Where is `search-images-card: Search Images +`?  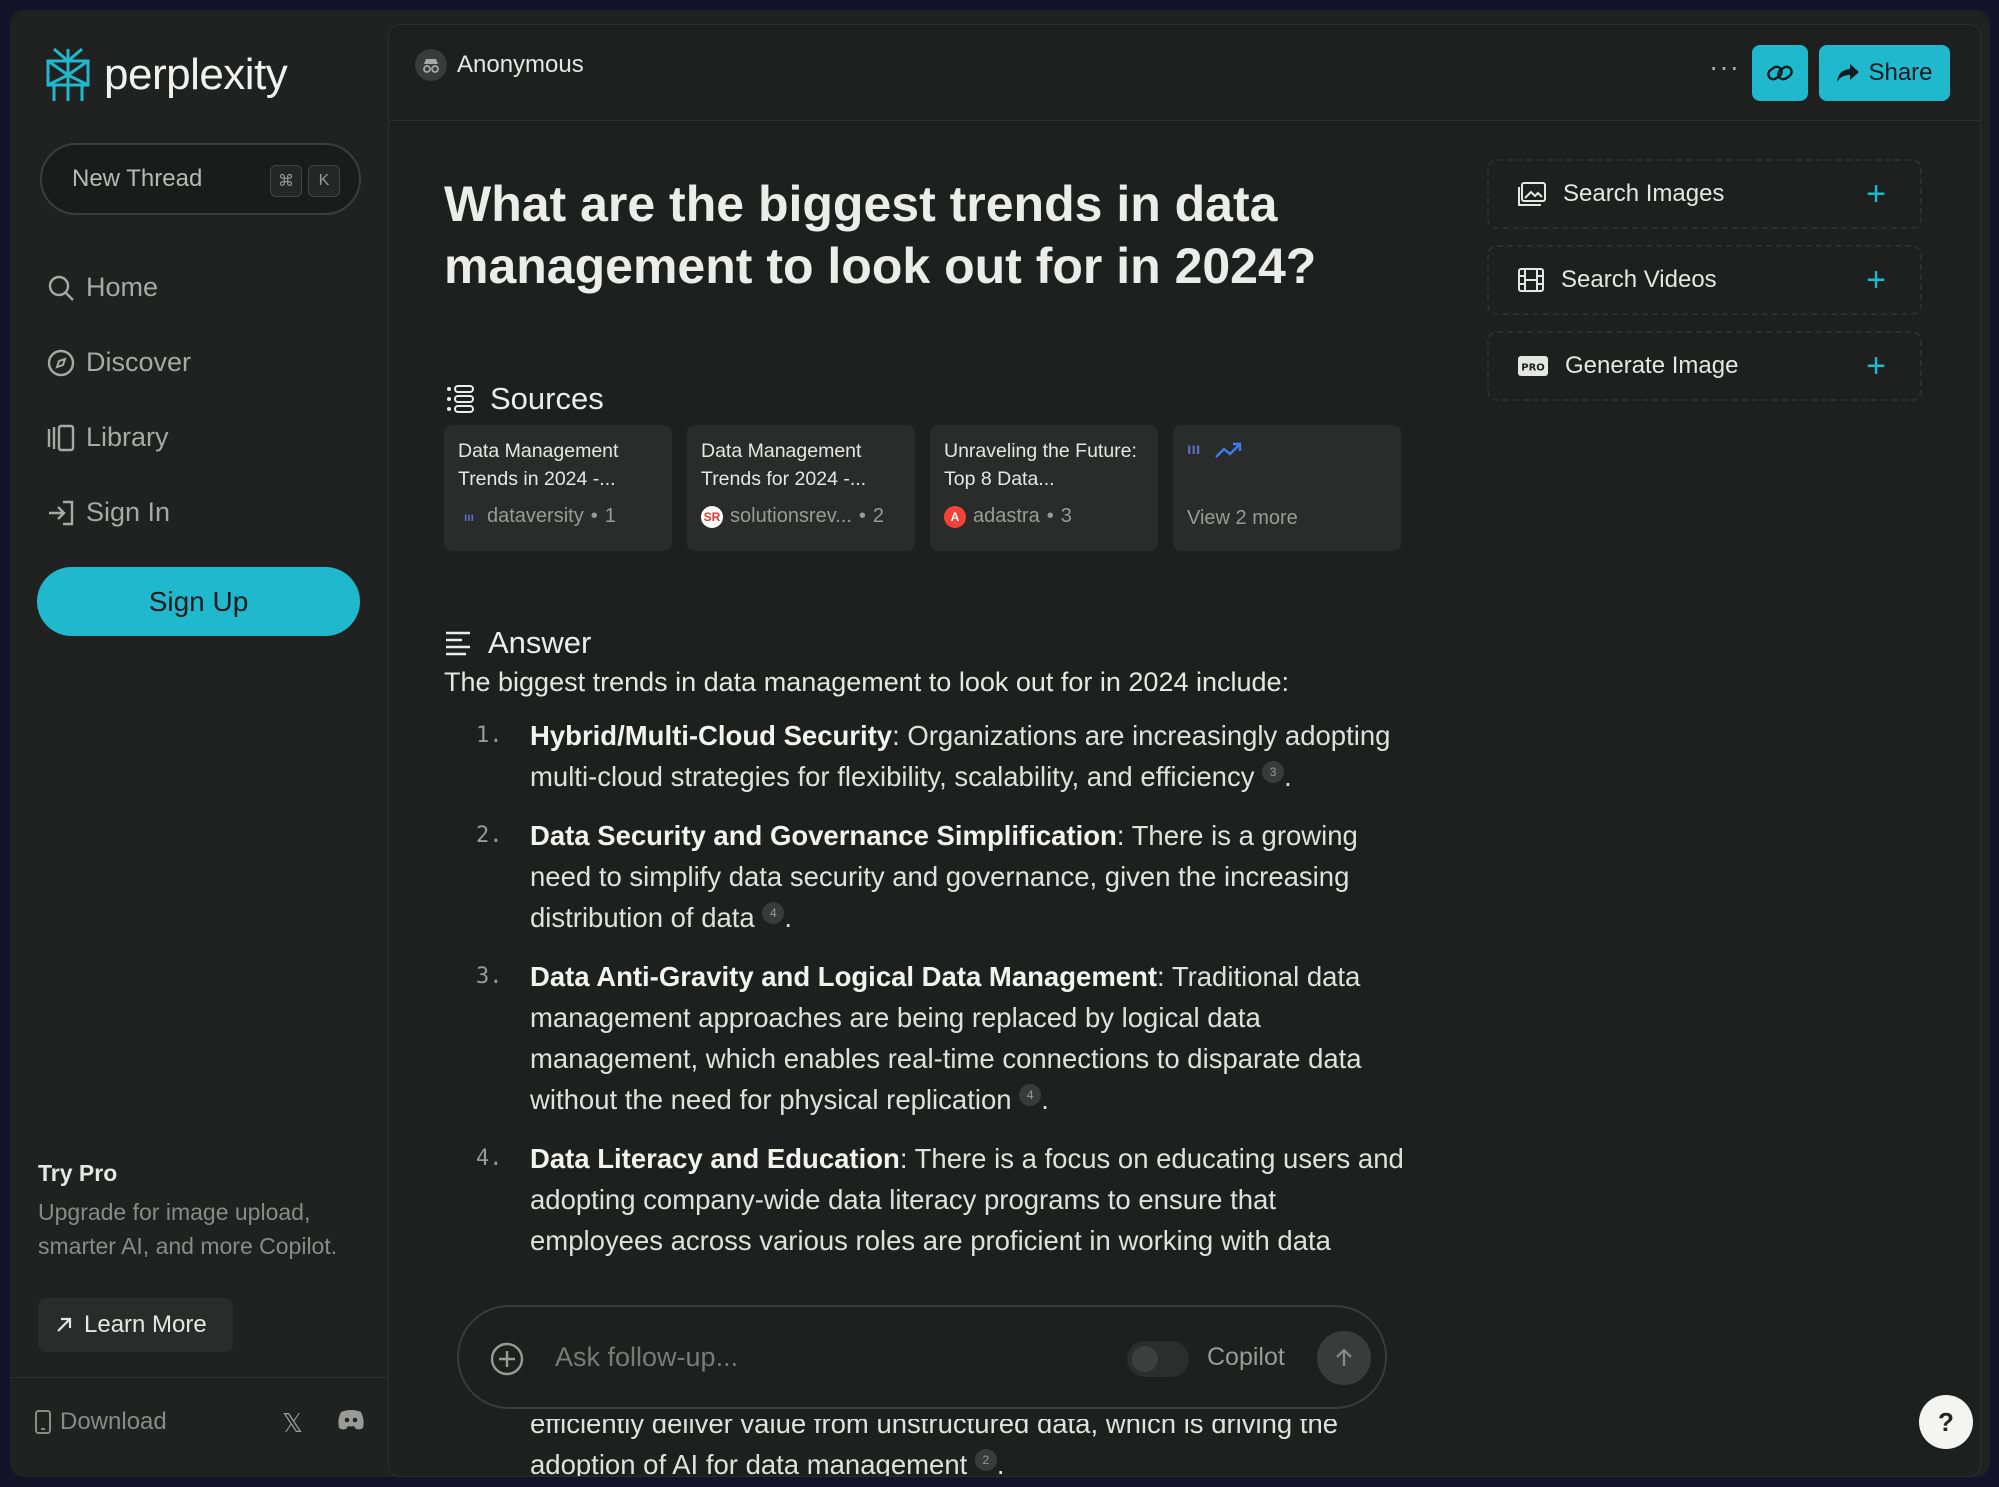
search-images-card: Search Images + is located at coordinates (1704, 194).